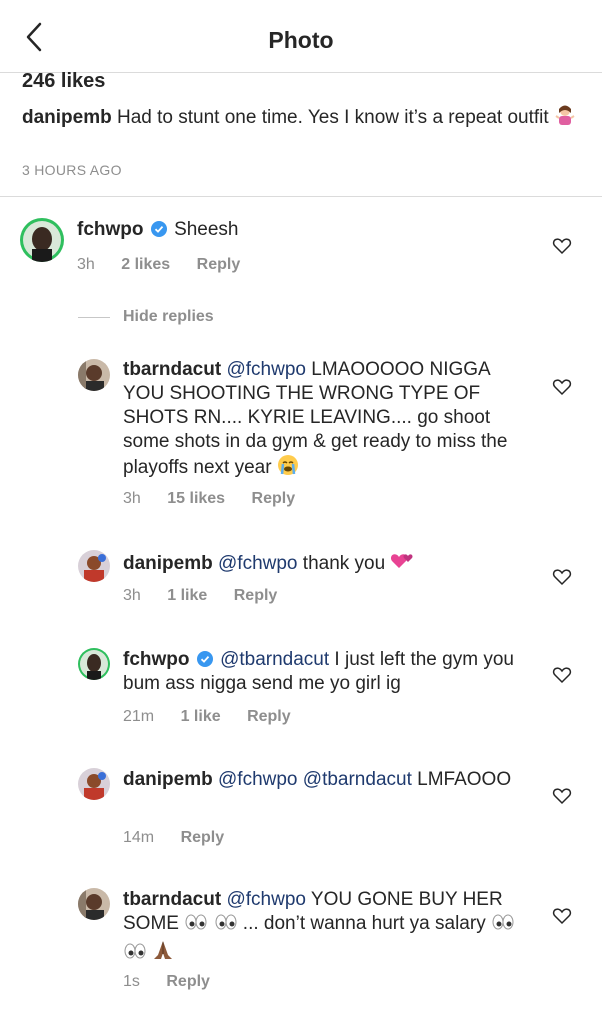  Describe the element at coordinates (168, 317) in the screenshot. I see `hide-replies-button: Hide replies` at that location.